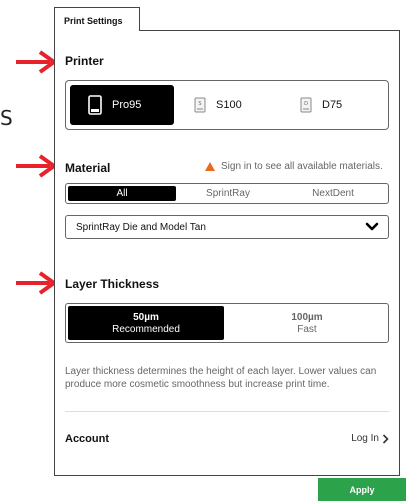  I want to click on printer-pro95-icon, so click(95, 105).